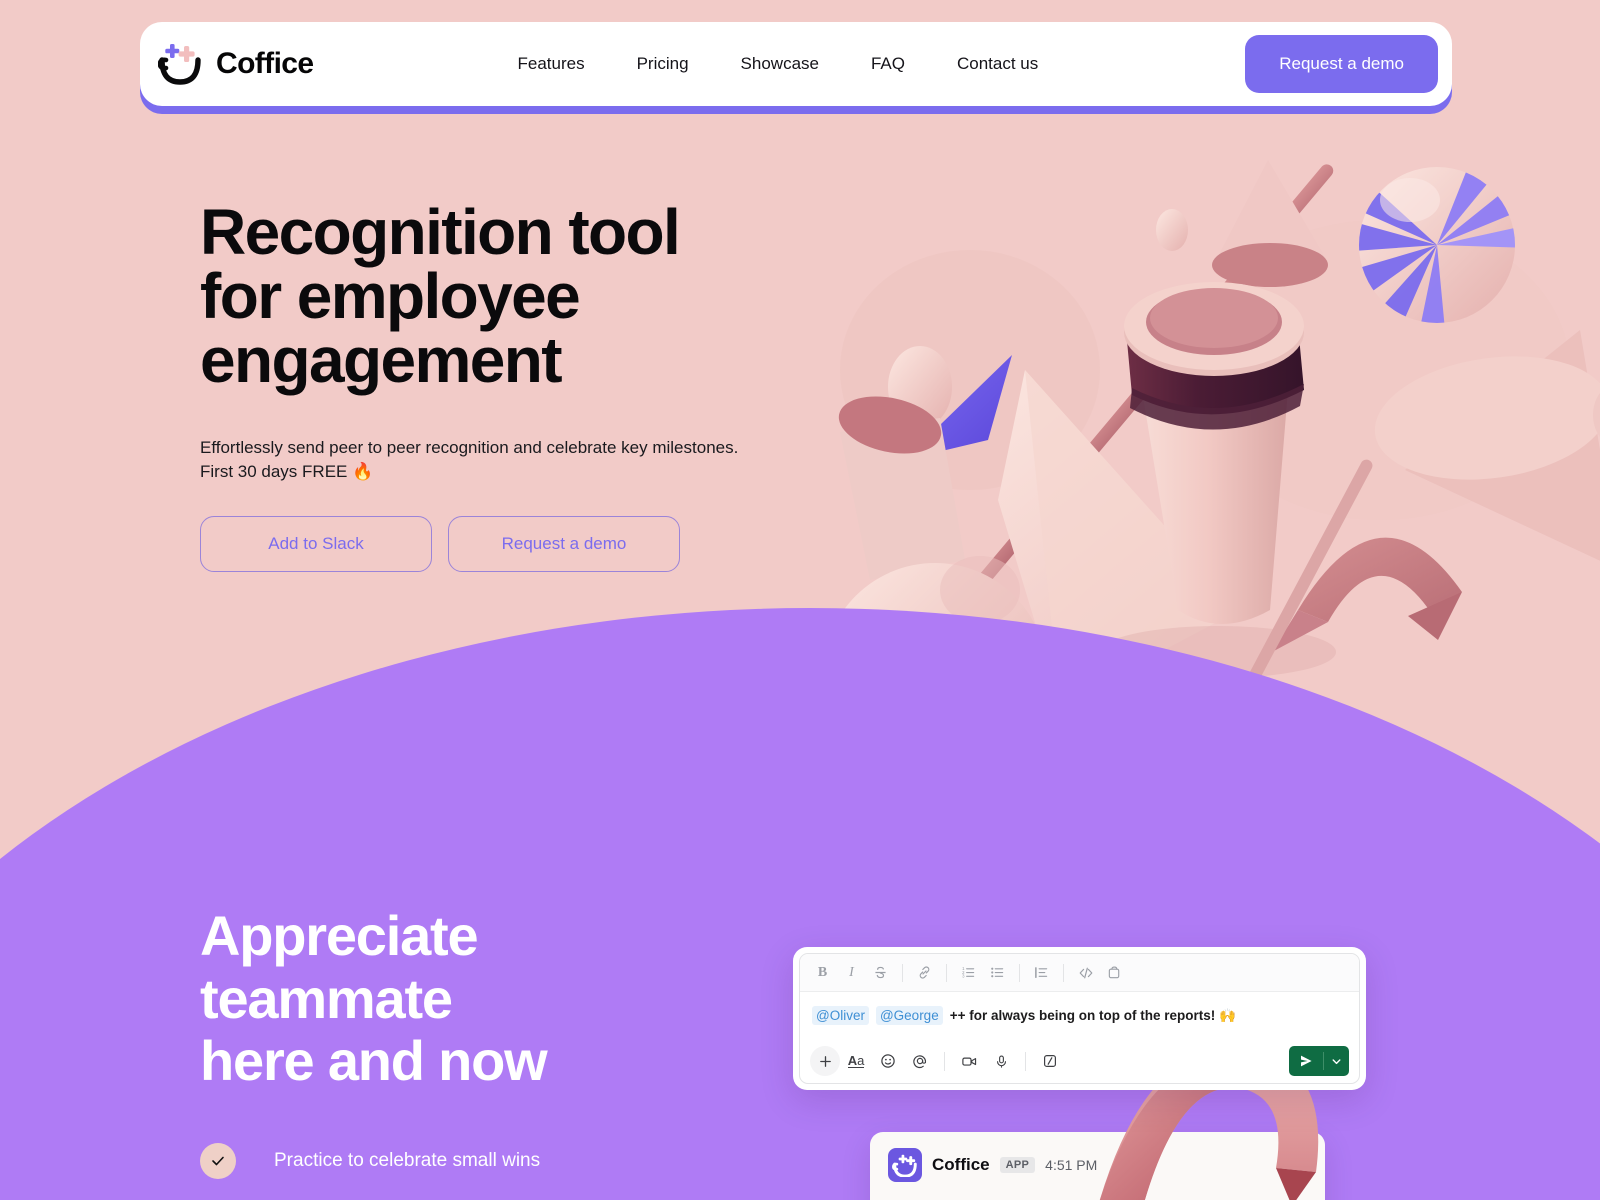 This screenshot has width=1600, height=1200. What do you see at coordinates (550, 64) in the screenshot?
I see `nav-link-features: Features` at bounding box center [550, 64].